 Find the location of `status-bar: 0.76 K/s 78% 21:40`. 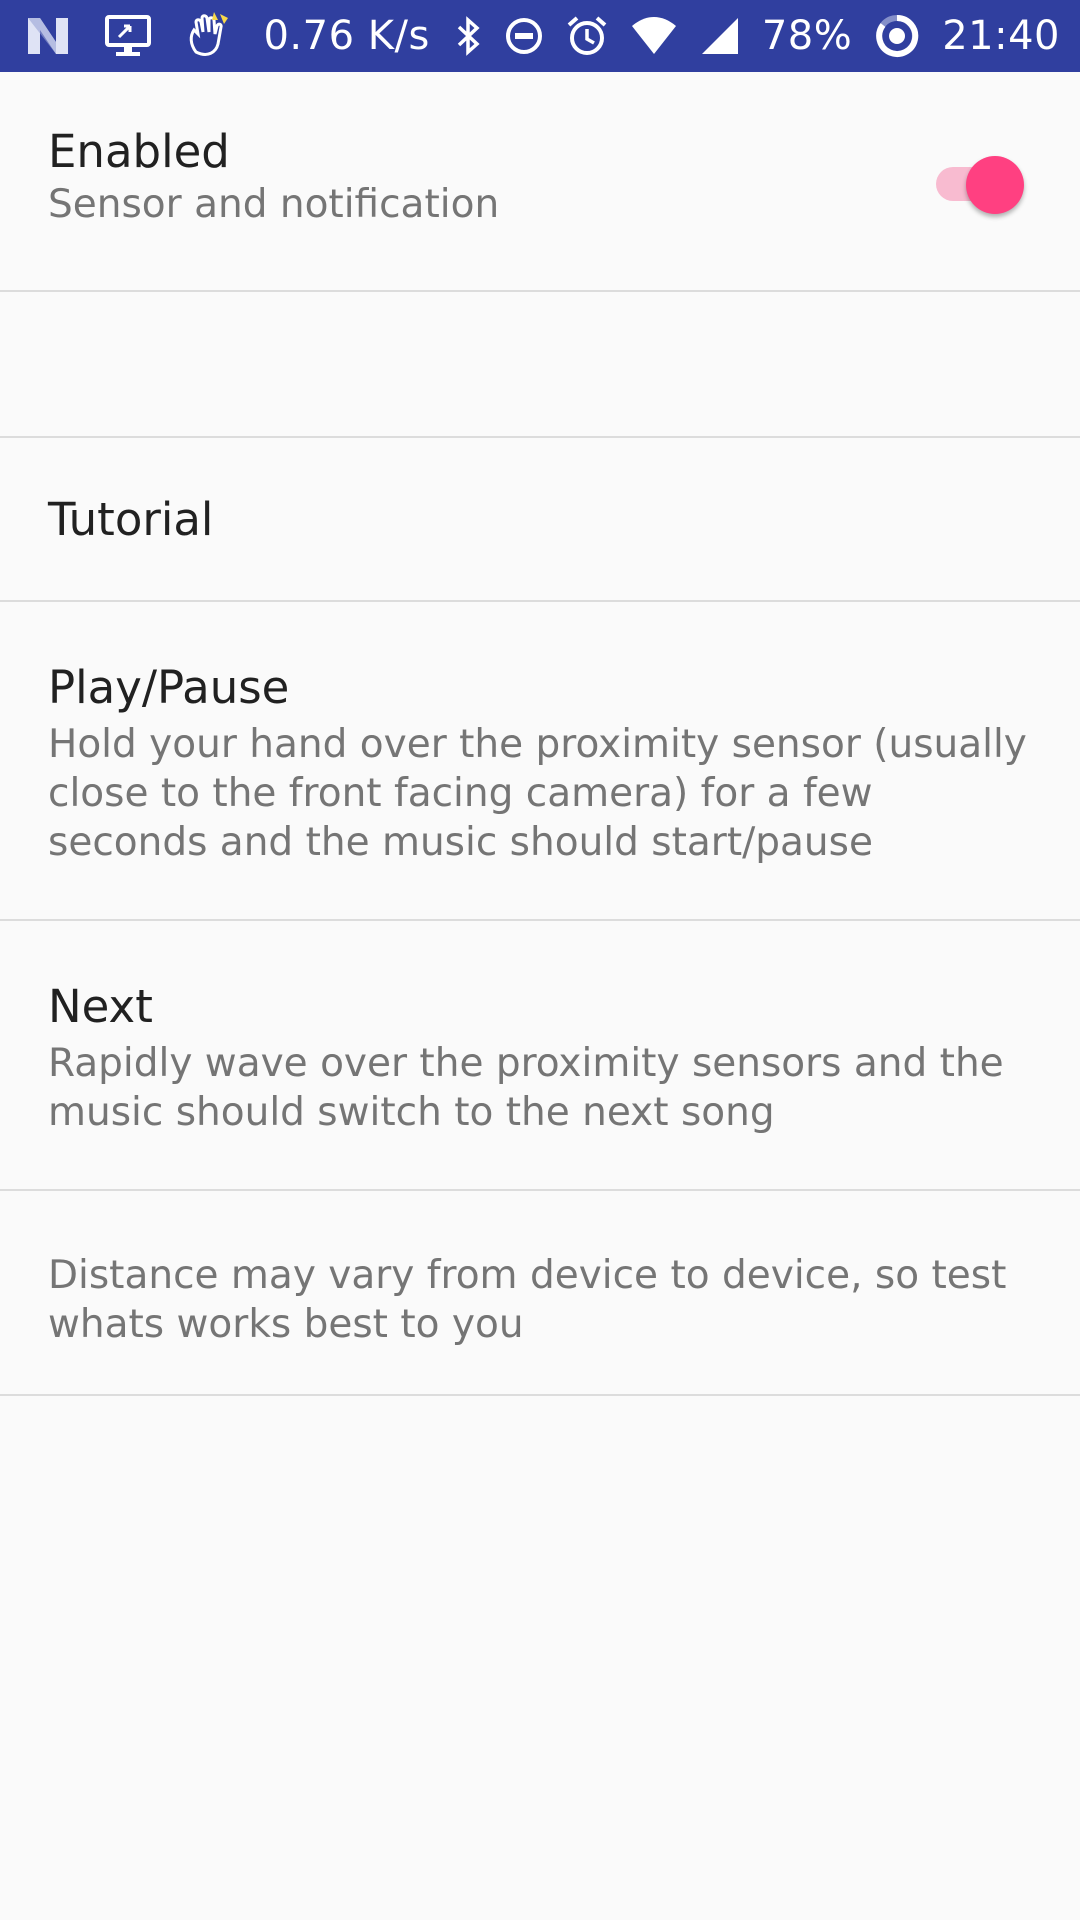

status-bar: 0.76 K/s 78% 21:40 is located at coordinates (540, 36).